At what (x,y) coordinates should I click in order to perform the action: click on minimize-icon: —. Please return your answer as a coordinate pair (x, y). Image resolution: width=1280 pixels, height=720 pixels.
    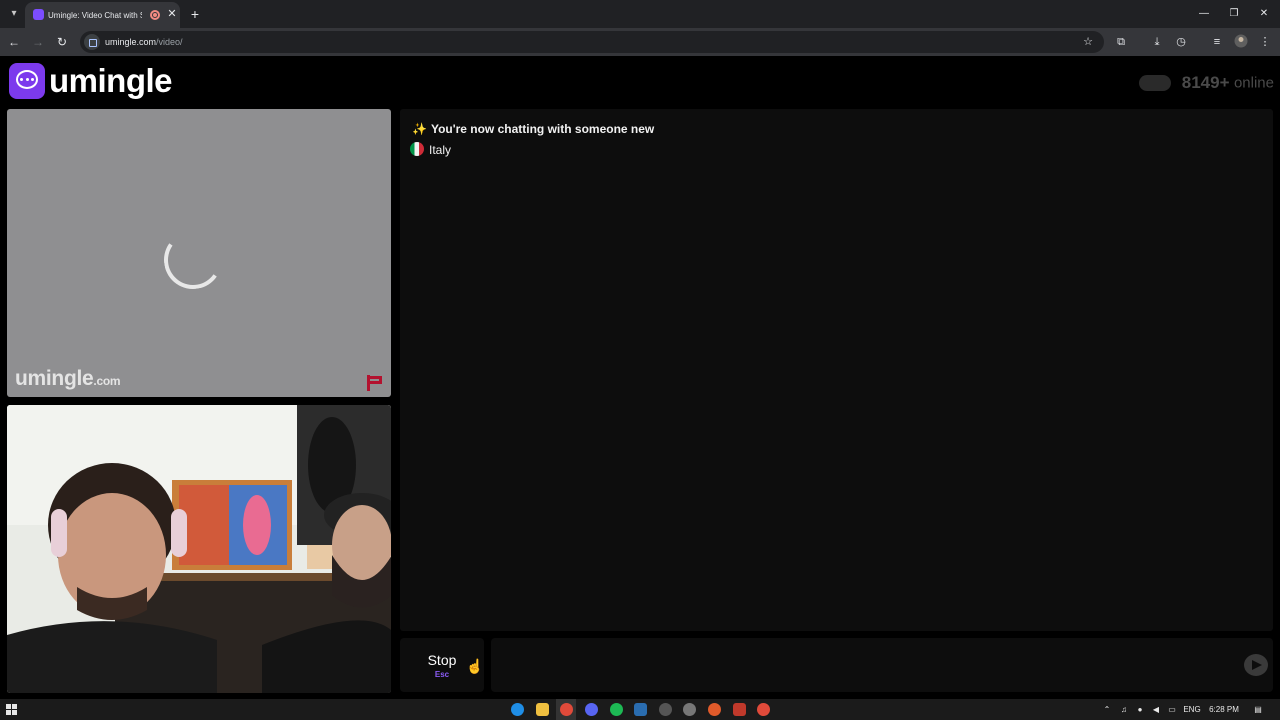
    Looking at the image, I should click on (1204, 14).